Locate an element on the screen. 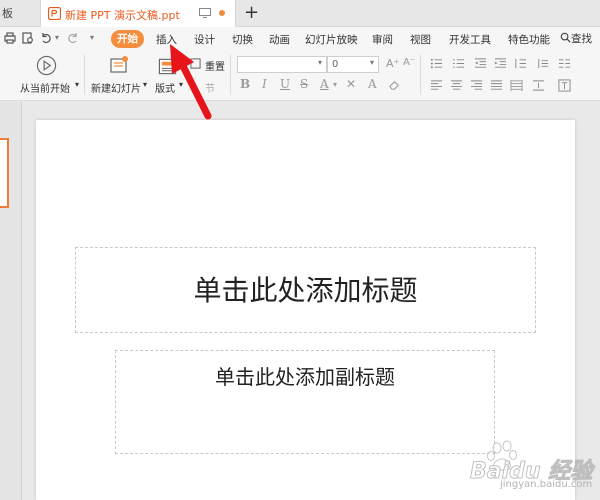  strikethrough-button: S is located at coordinates (304, 84).